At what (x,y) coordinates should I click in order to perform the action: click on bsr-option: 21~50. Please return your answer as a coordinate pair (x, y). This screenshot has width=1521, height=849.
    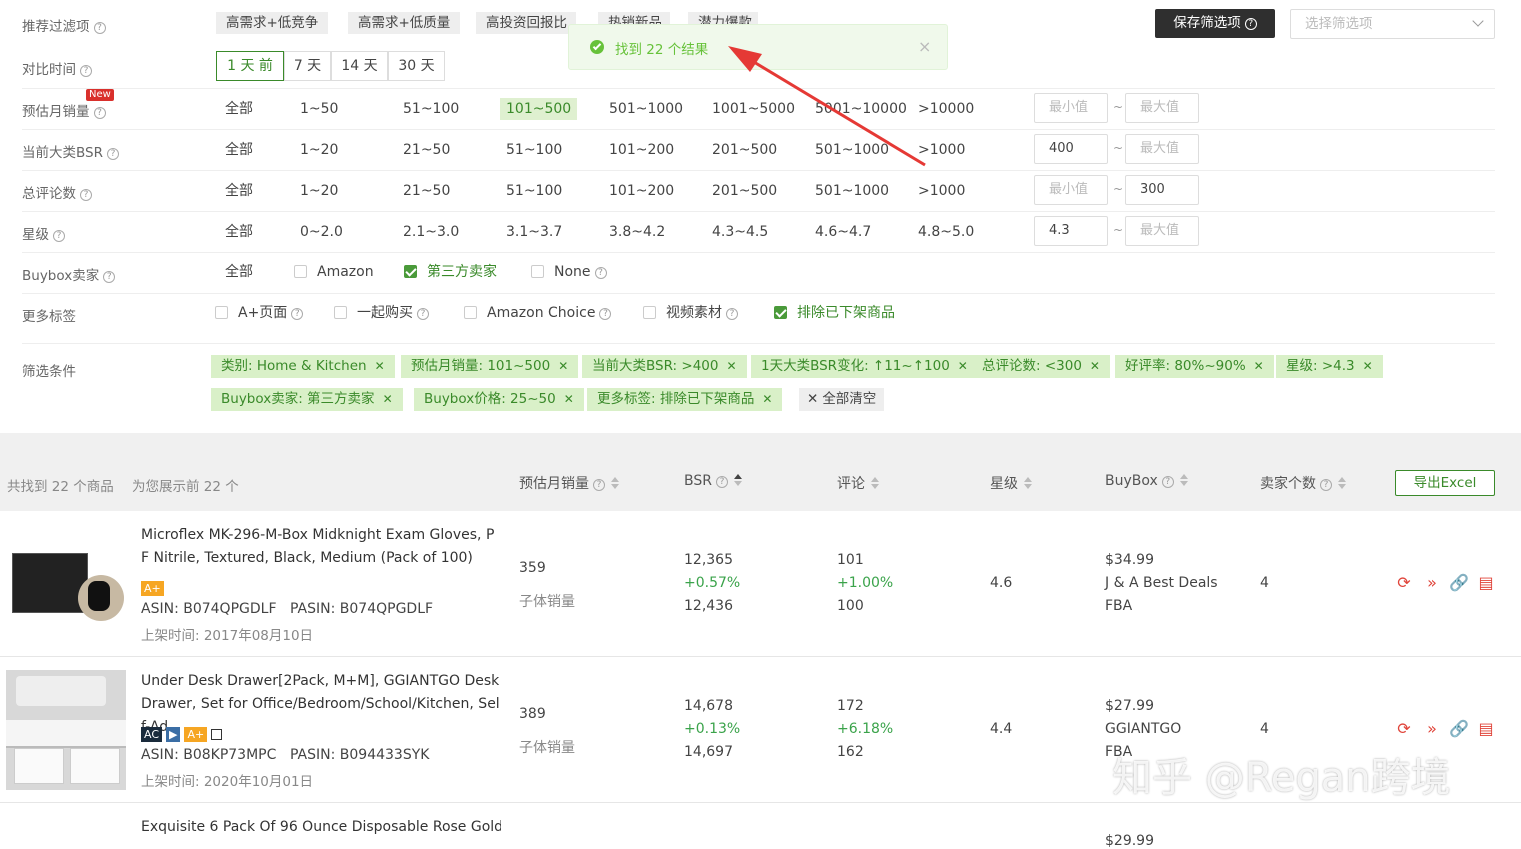
    Looking at the image, I should click on (426, 150).